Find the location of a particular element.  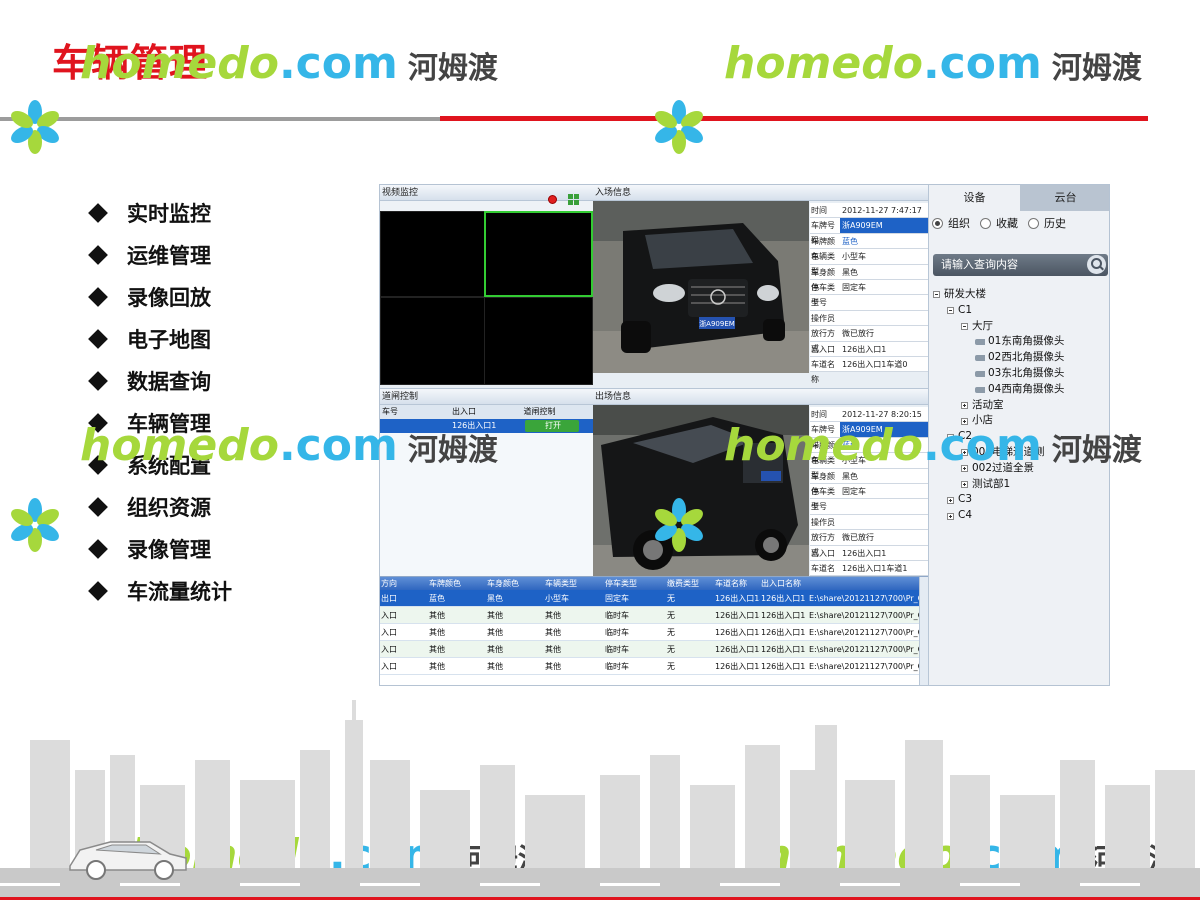

gate-header-cell: 道闸控制 is located at coordinates (539, 411).